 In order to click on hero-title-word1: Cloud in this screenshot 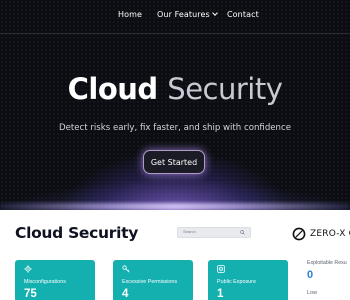, I will do `click(113, 89)`.